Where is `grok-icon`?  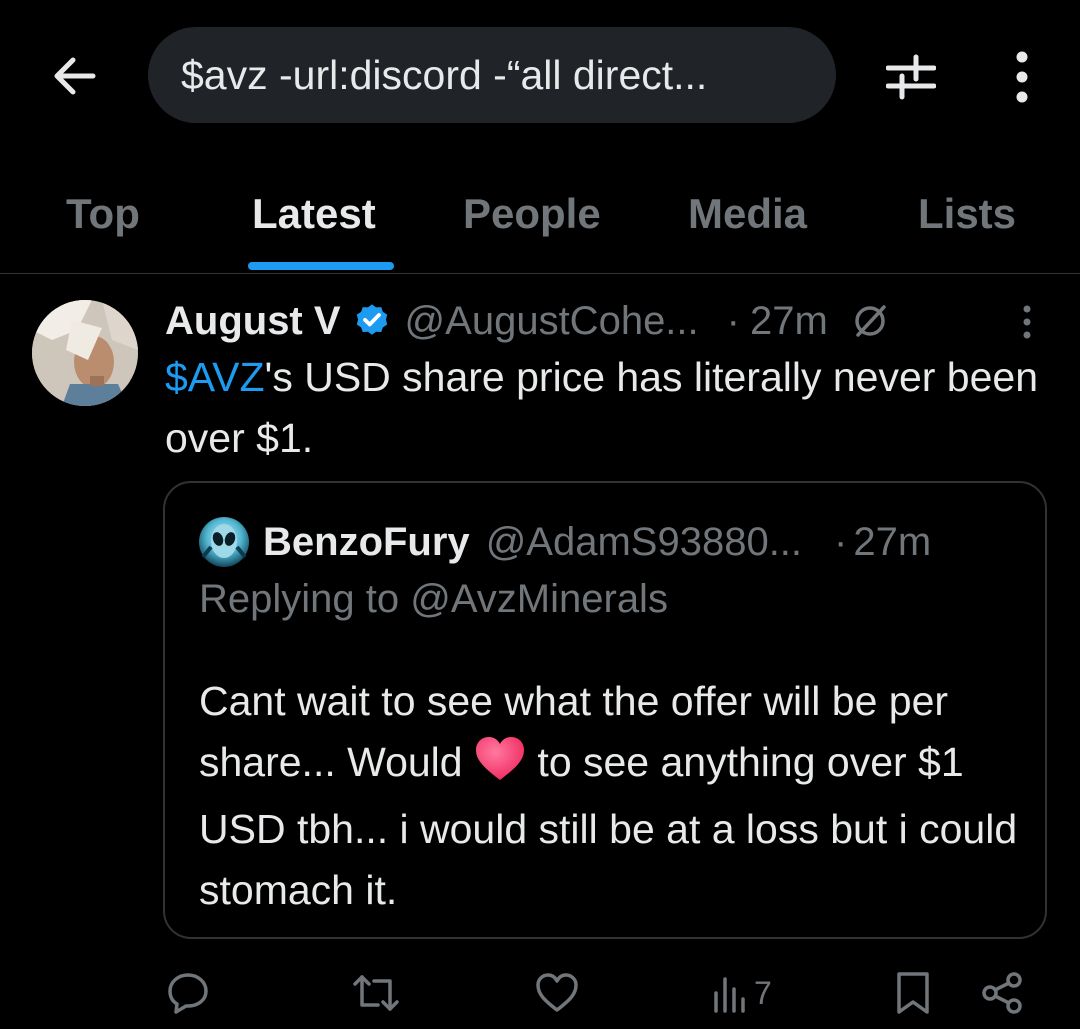
grok-icon is located at coordinates (870, 321).